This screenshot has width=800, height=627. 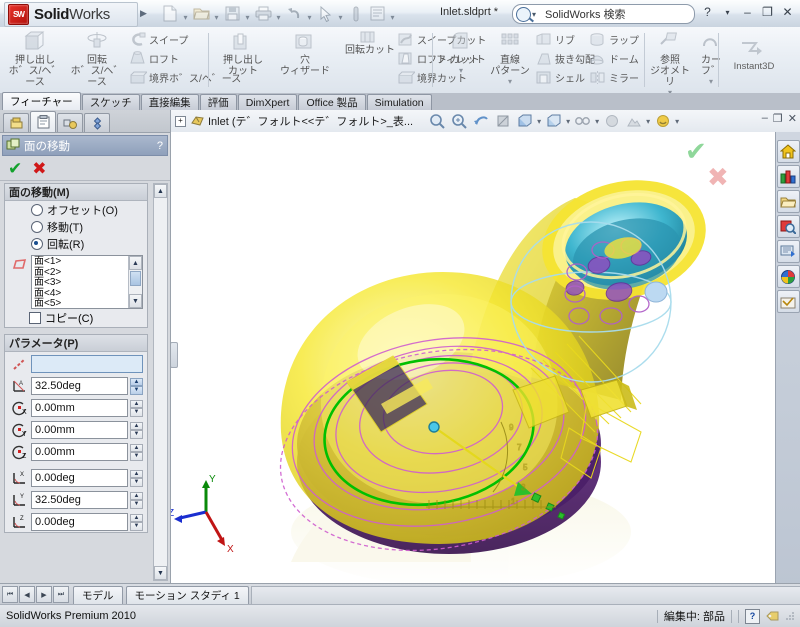 I want to click on first-tab-button: ⏮, so click(x=10, y=594).